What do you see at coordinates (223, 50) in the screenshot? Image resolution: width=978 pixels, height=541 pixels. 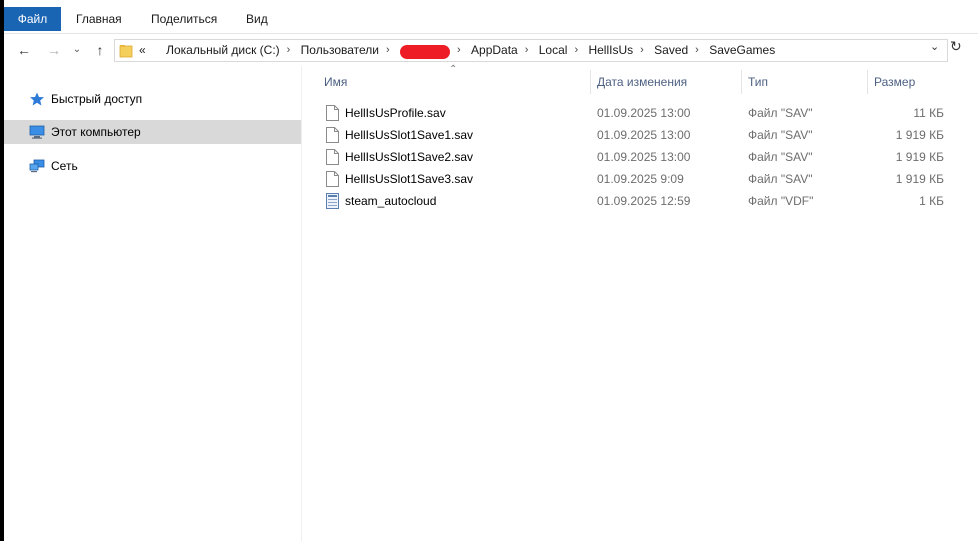 I see `breadcrumb-local-disk: Локальный диск (C:)` at bounding box center [223, 50].